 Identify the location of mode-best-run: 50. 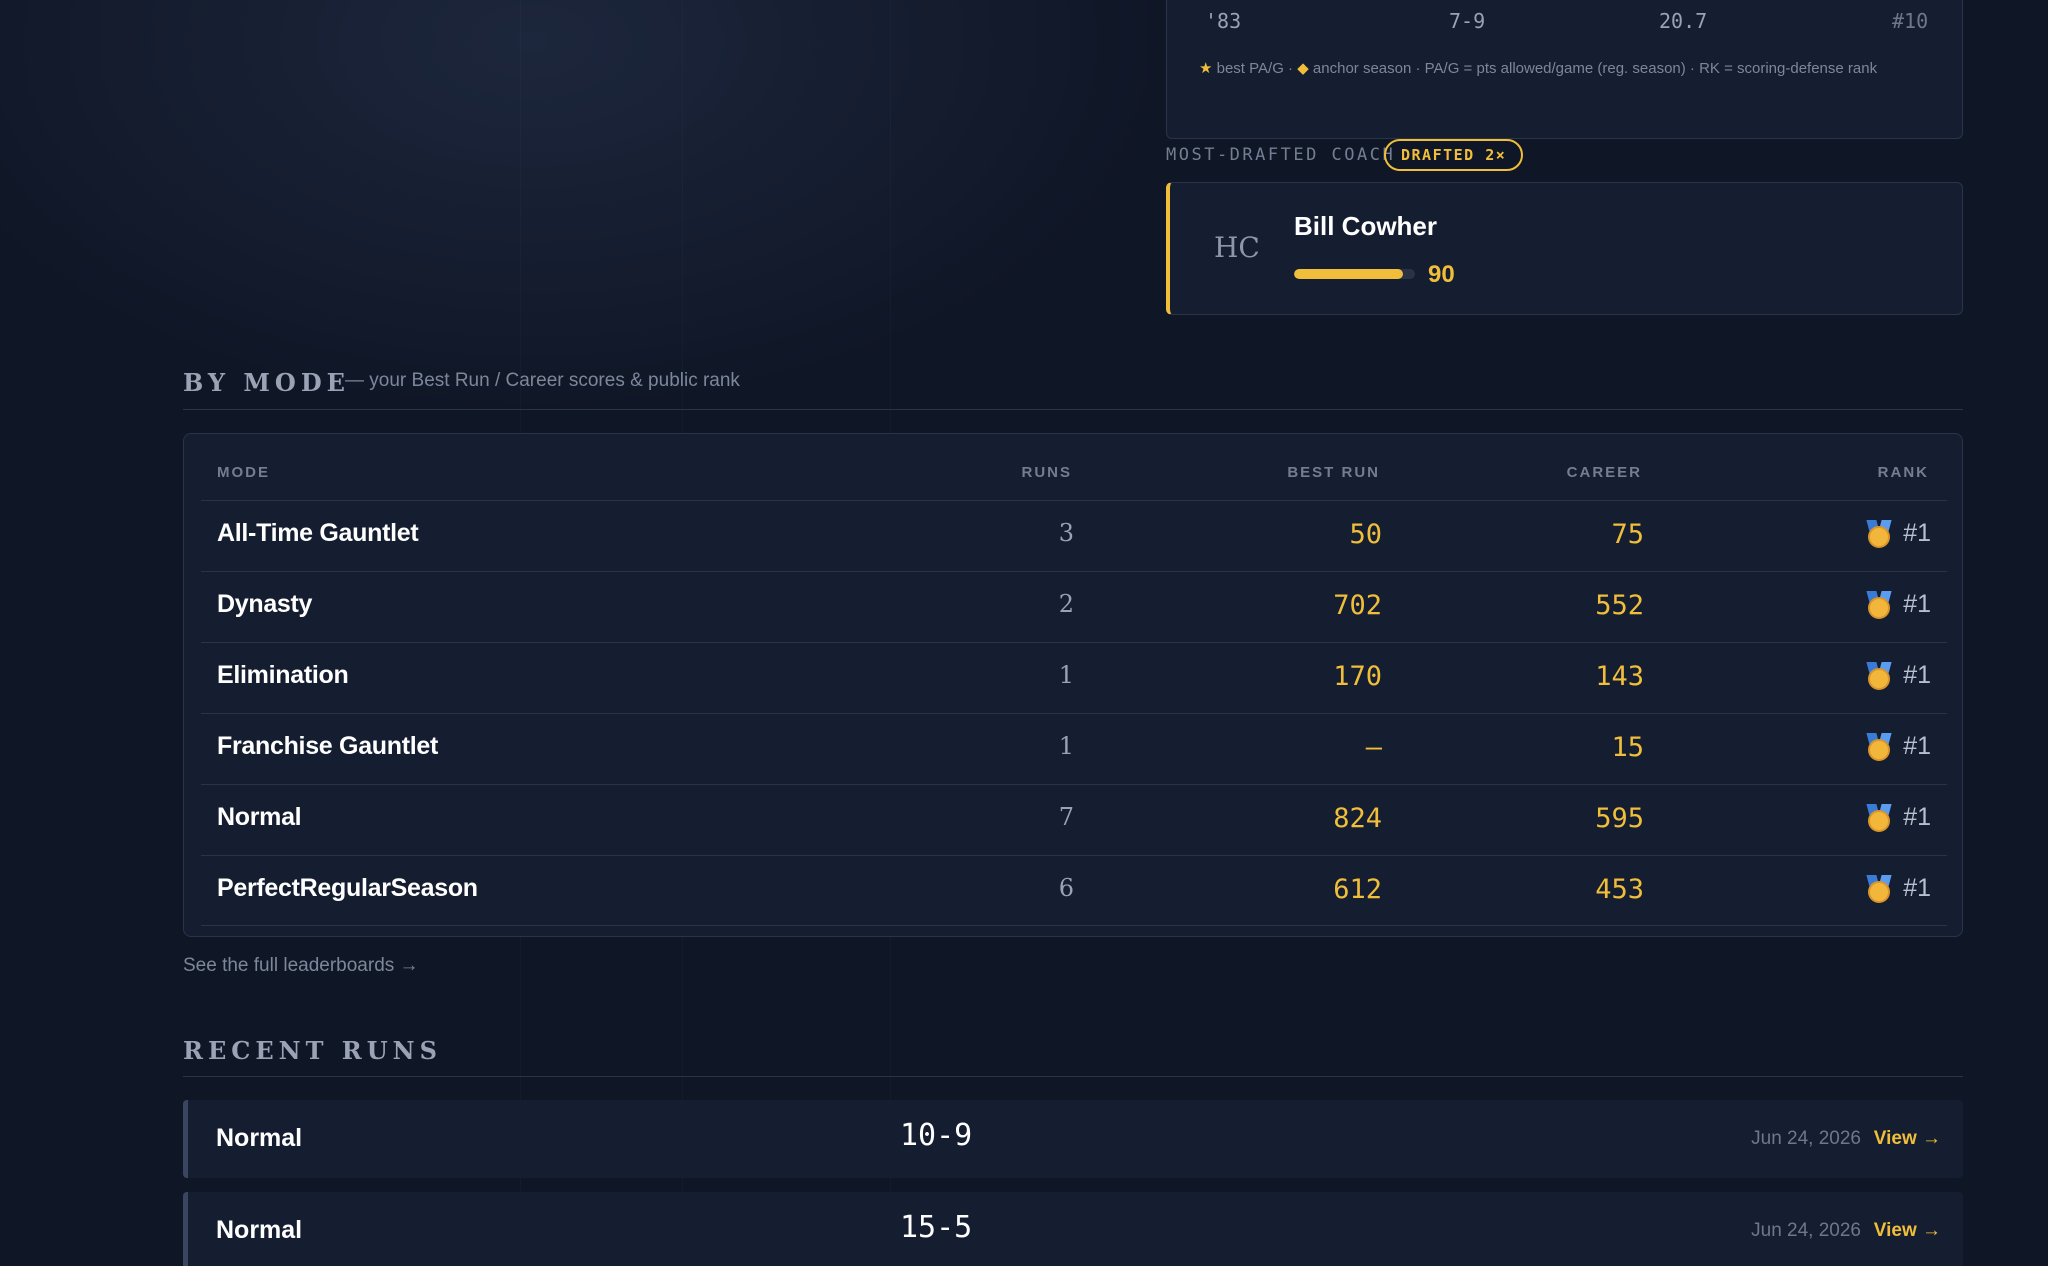
(1365, 534).